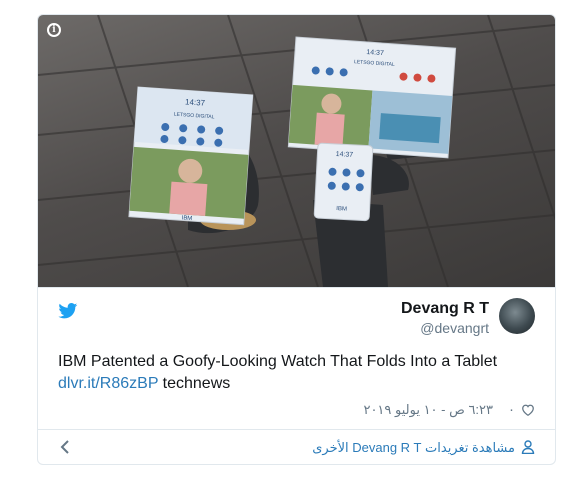 The width and height of the screenshot is (574, 499). Describe the element at coordinates (196, 383) in the screenshot. I see `tweet-tag: technews` at that location.